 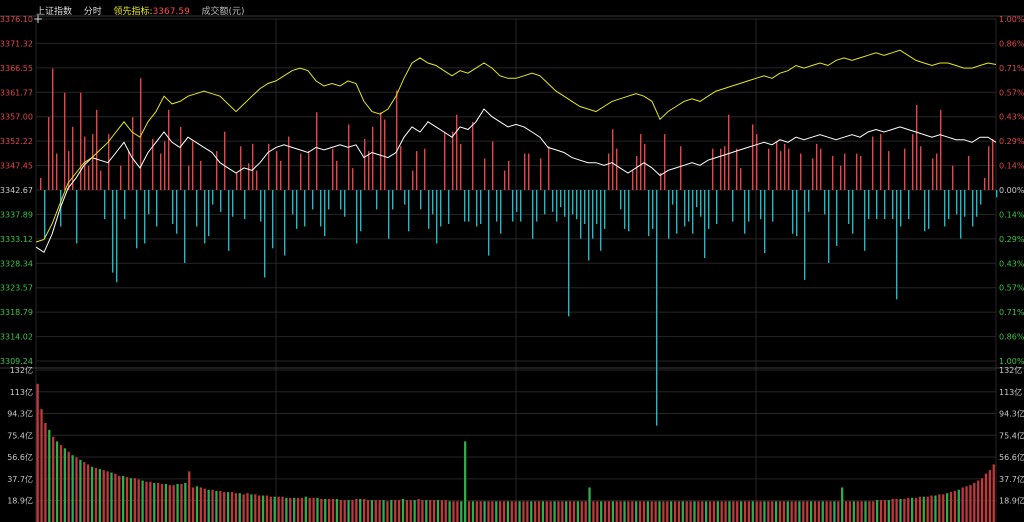 I want to click on y-tick-left: 3309.24, so click(x=16, y=361).